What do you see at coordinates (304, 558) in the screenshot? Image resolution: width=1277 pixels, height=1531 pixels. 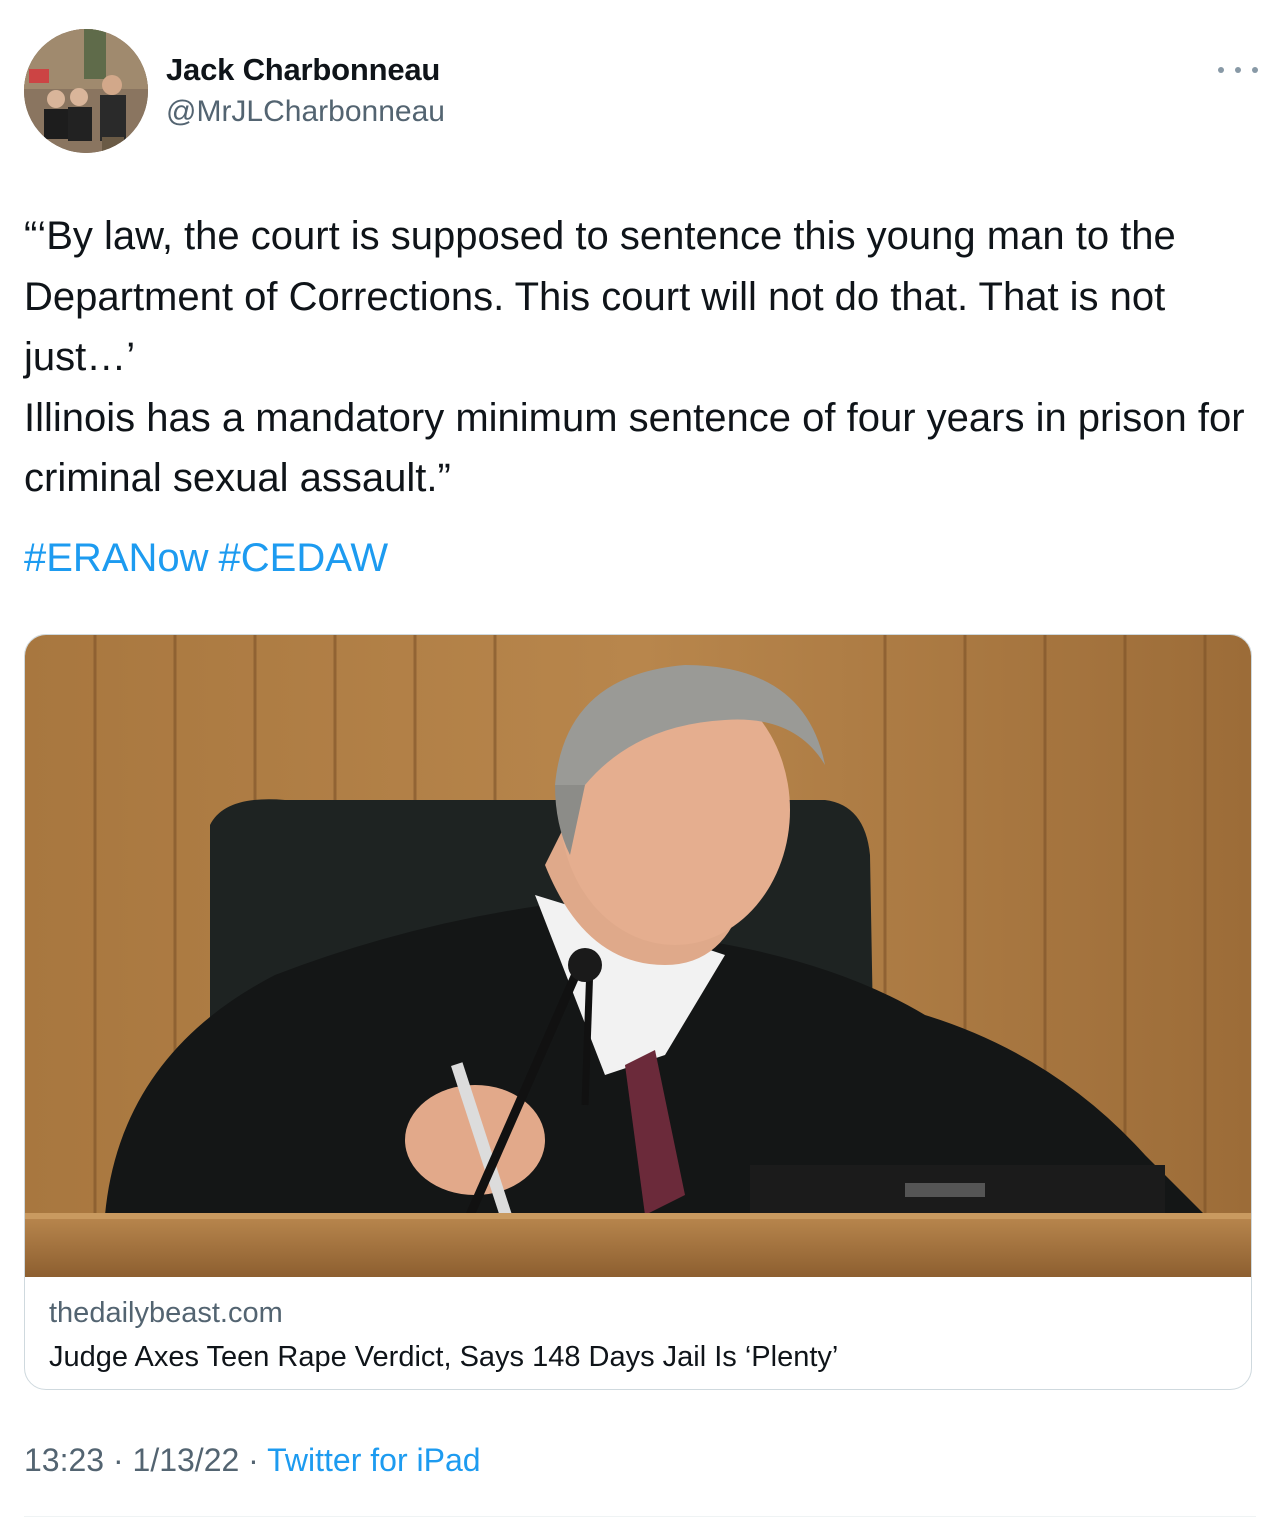 I see `hashtag-link-cedaw: #CEDAW` at bounding box center [304, 558].